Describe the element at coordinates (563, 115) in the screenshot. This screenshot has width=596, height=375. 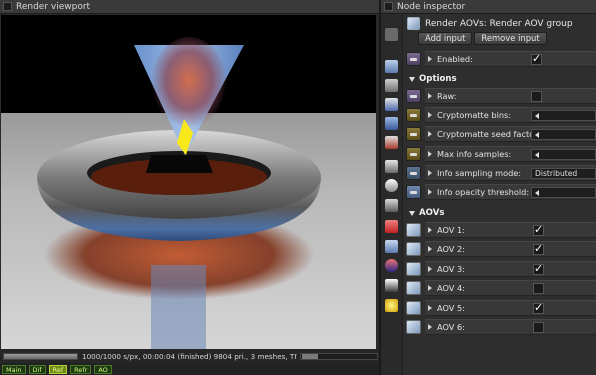
I see `cryptomatte-bins-field` at that location.